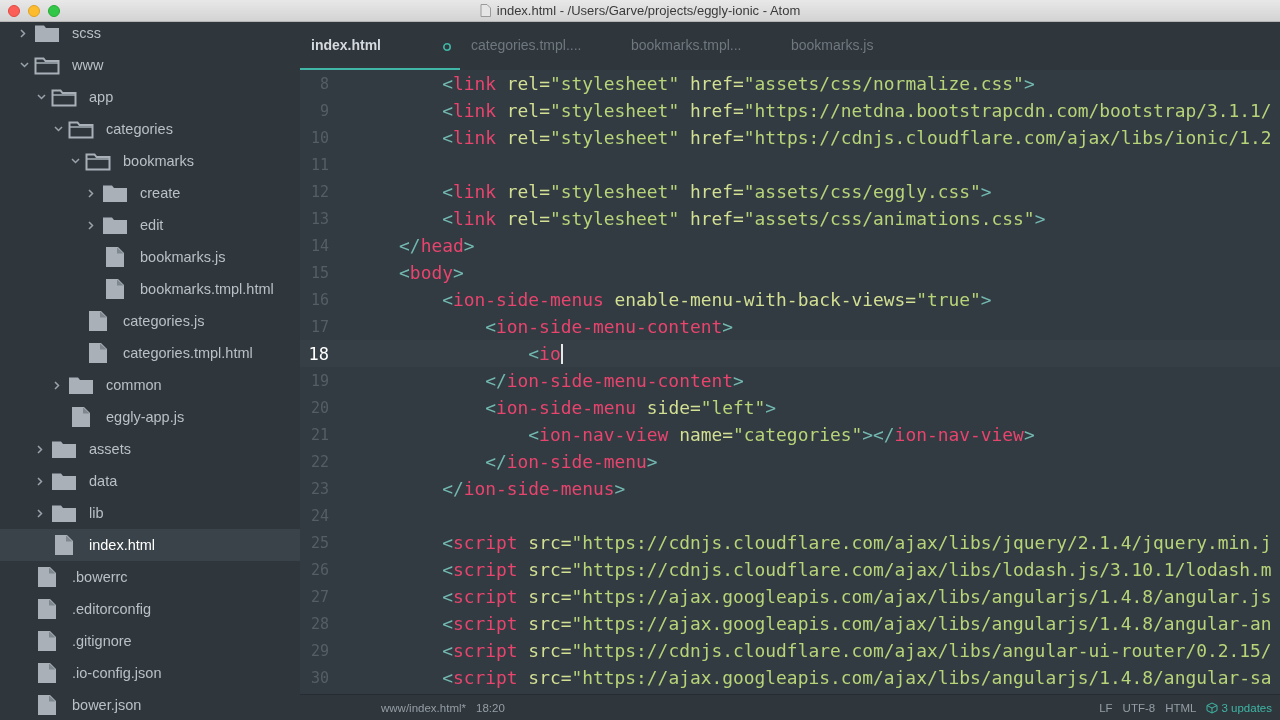 This screenshot has width=1280, height=720. Describe the element at coordinates (856, 596) in the screenshot. I see `code-line: <script src="https://ajax.googleapis.com/ajax/libs/angularjs/1.4.8/angular.js` at that location.